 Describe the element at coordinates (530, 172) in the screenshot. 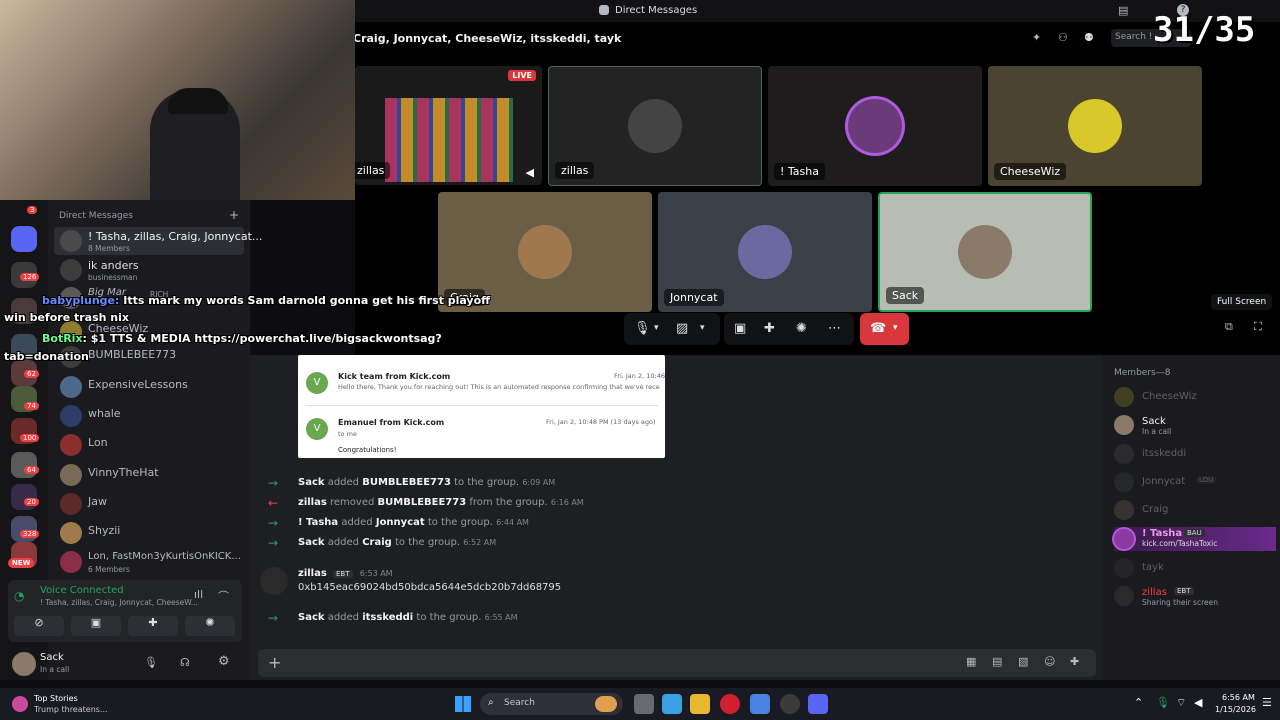

I see `muted-speaker-icon: ◀` at that location.